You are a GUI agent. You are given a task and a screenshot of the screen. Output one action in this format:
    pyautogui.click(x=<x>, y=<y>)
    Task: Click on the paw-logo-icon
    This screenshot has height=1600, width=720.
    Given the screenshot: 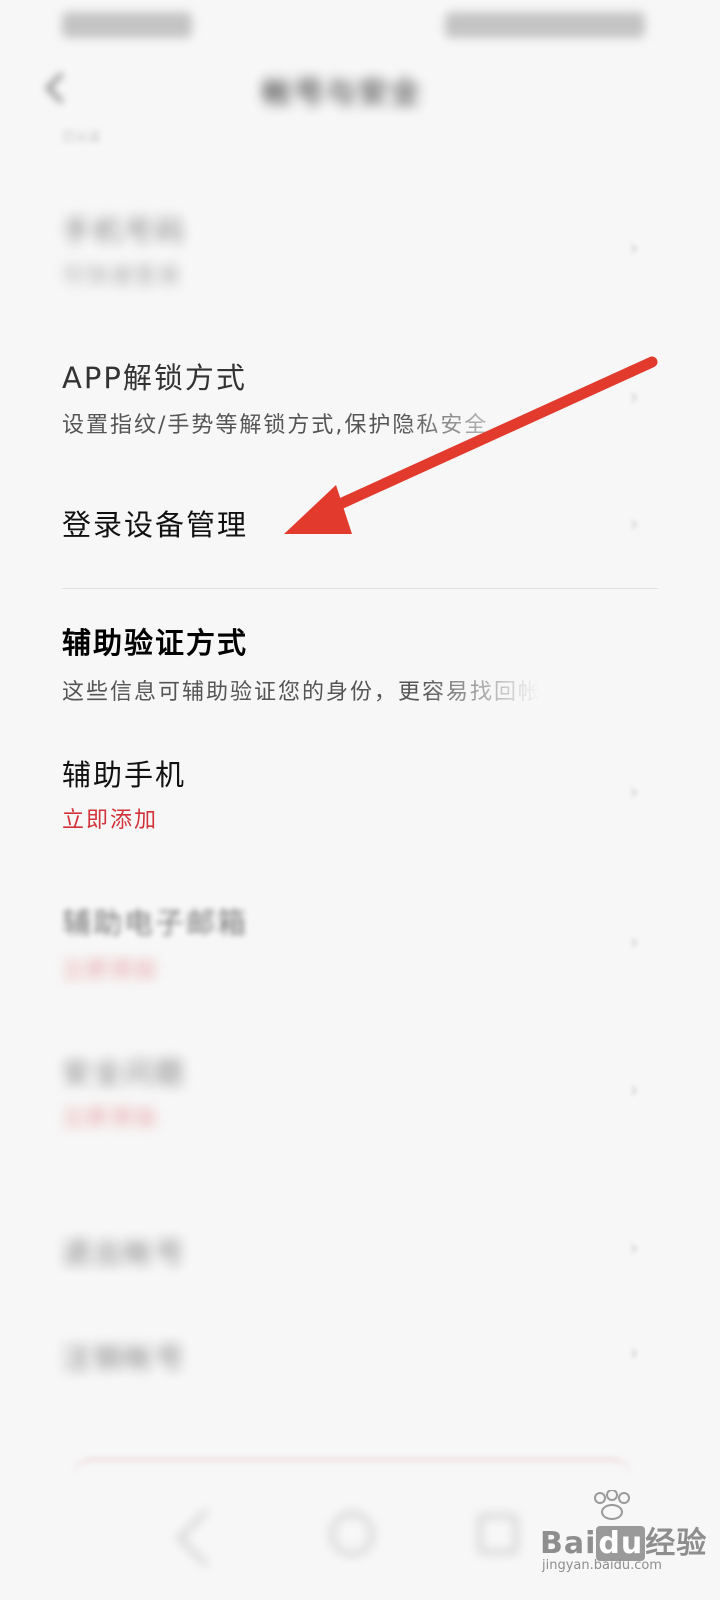 What is the action you would take?
    pyautogui.click(x=612, y=1505)
    